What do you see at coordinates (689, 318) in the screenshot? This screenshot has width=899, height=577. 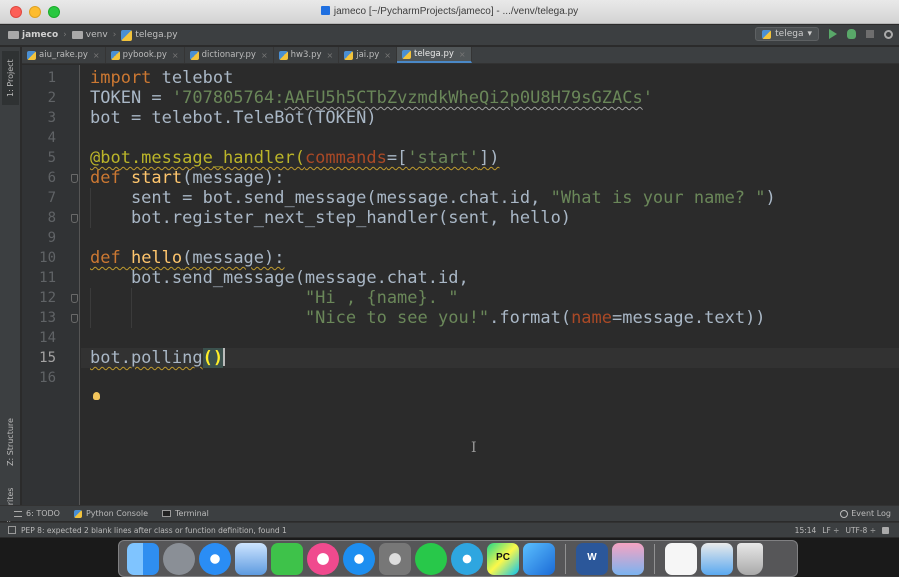 I see `code-token: =message.text))` at bounding box center [689, 318].